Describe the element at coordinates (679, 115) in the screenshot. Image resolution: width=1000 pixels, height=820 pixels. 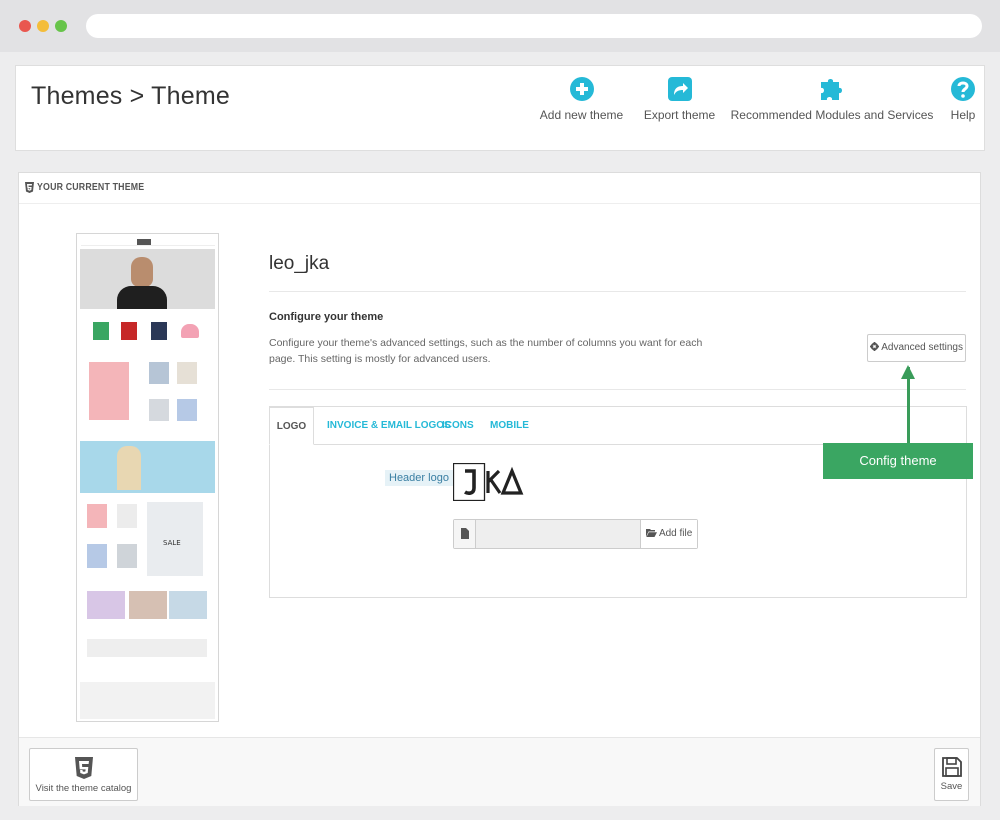
I see `export-theme-label: Export theme` at that location.